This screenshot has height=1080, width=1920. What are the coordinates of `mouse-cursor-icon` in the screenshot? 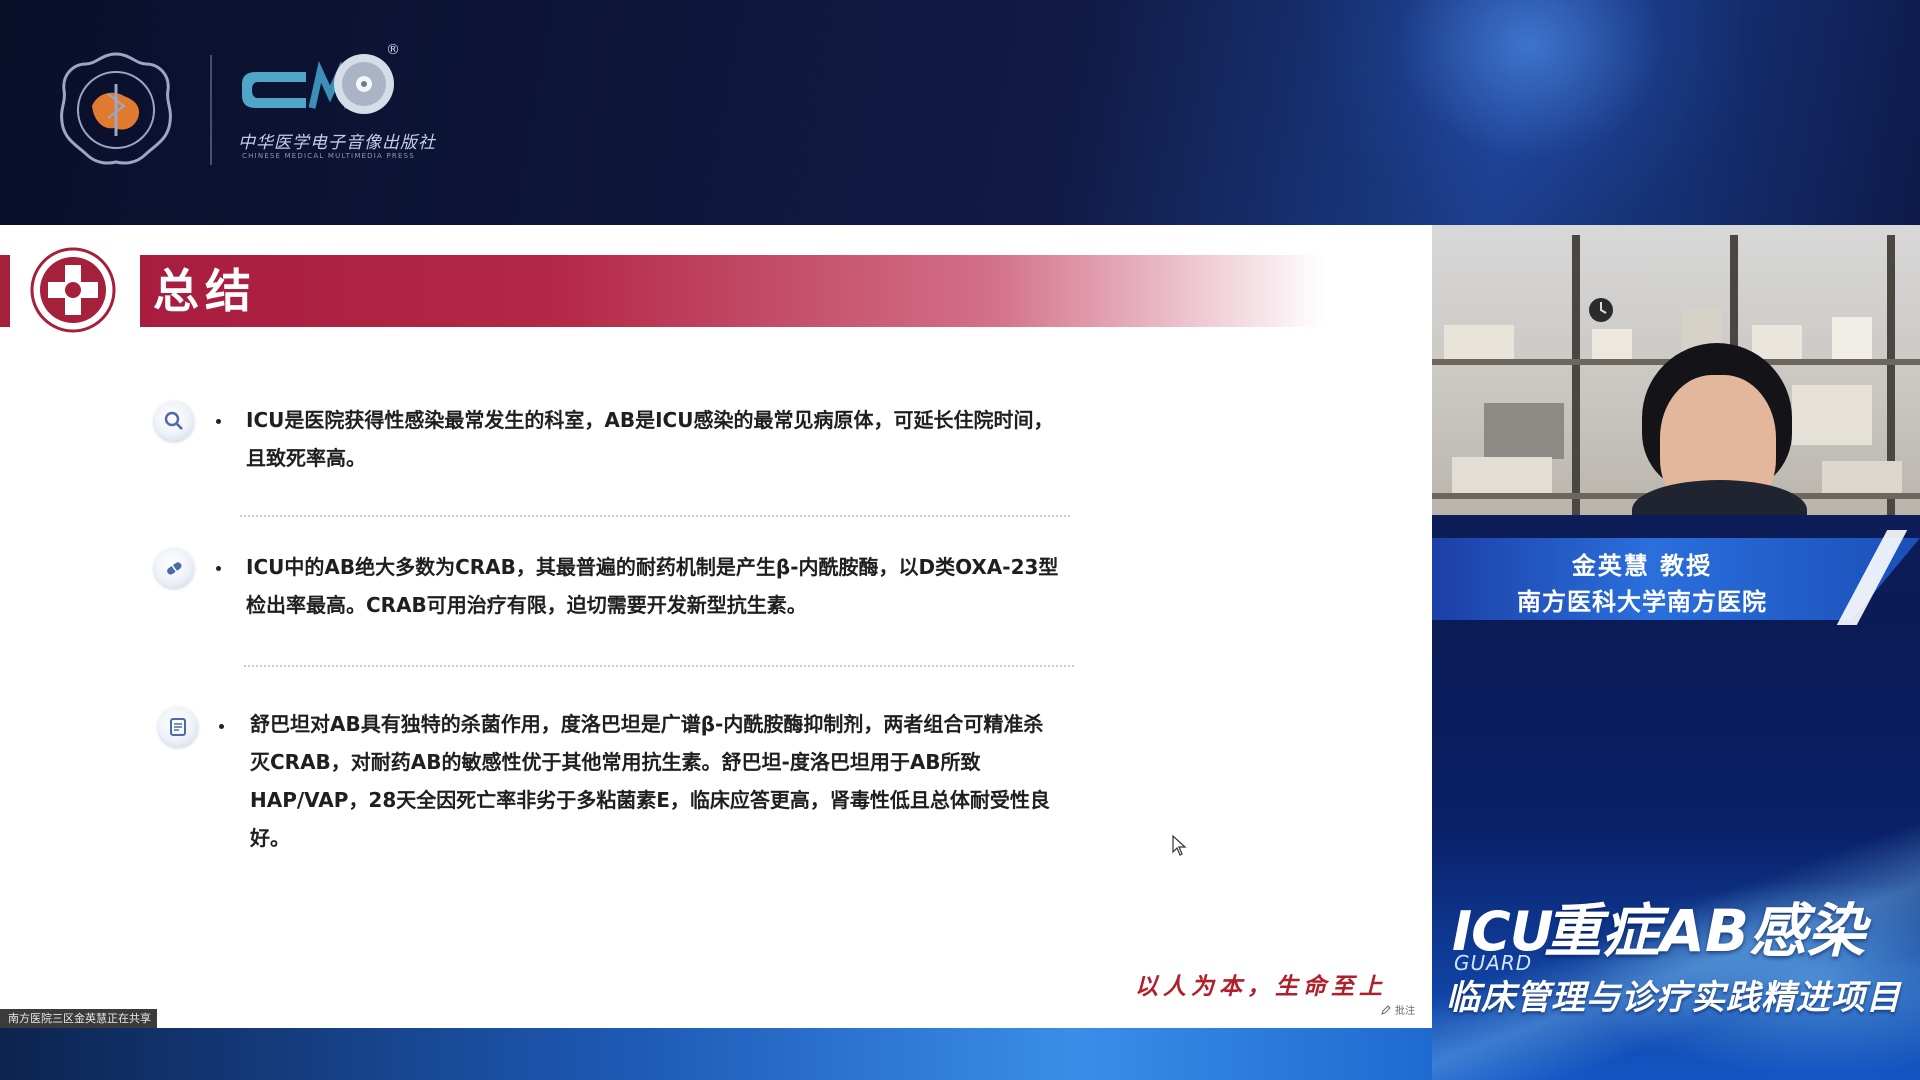 It's located at (1179, 845).